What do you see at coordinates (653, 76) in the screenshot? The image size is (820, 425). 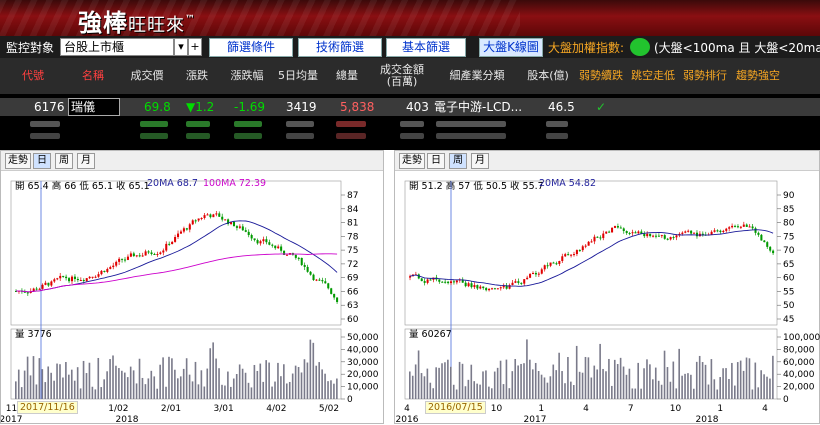 I see `col-gap-down: 跳空走低` at bounding box center [653, 76].